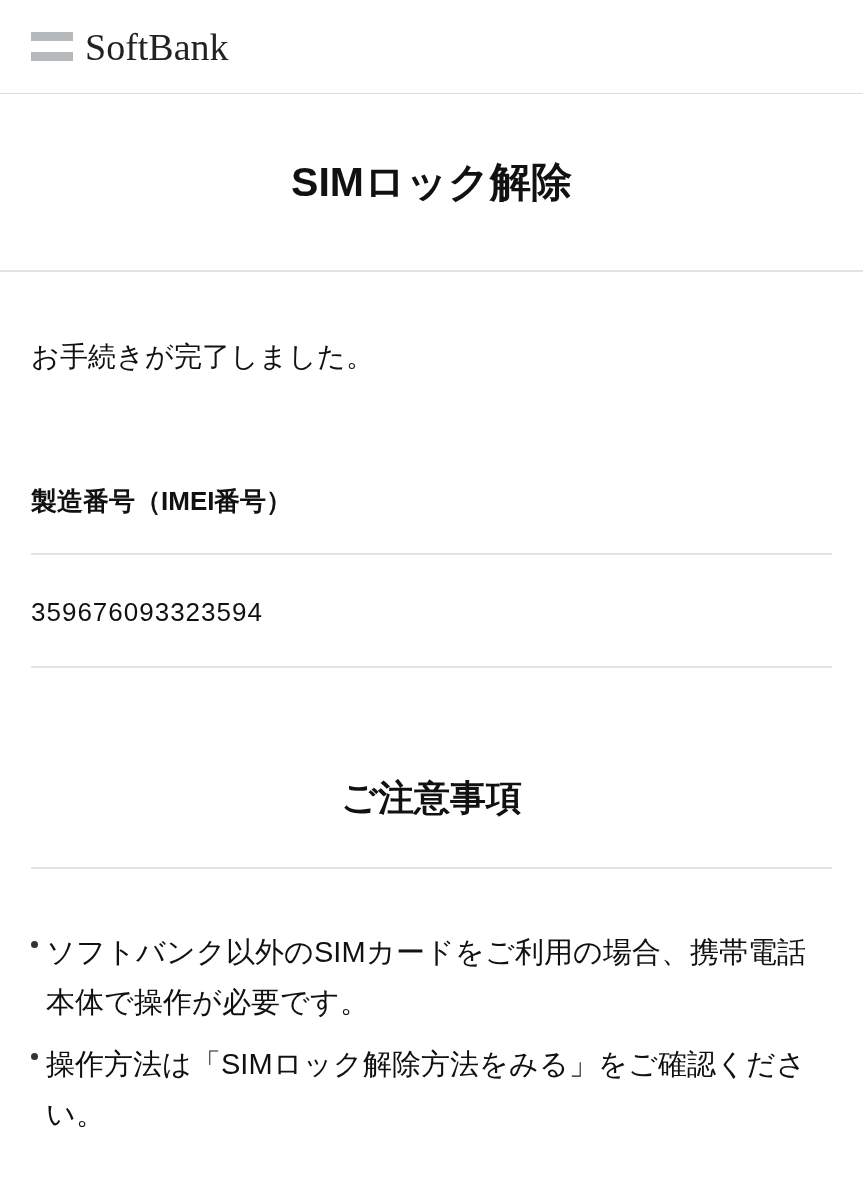 This screenshot has height=1200, width=863. What do you see at coordinates (52, 46) in the screenshot?
I see `logo-icon` at bounding box center [52, 46].